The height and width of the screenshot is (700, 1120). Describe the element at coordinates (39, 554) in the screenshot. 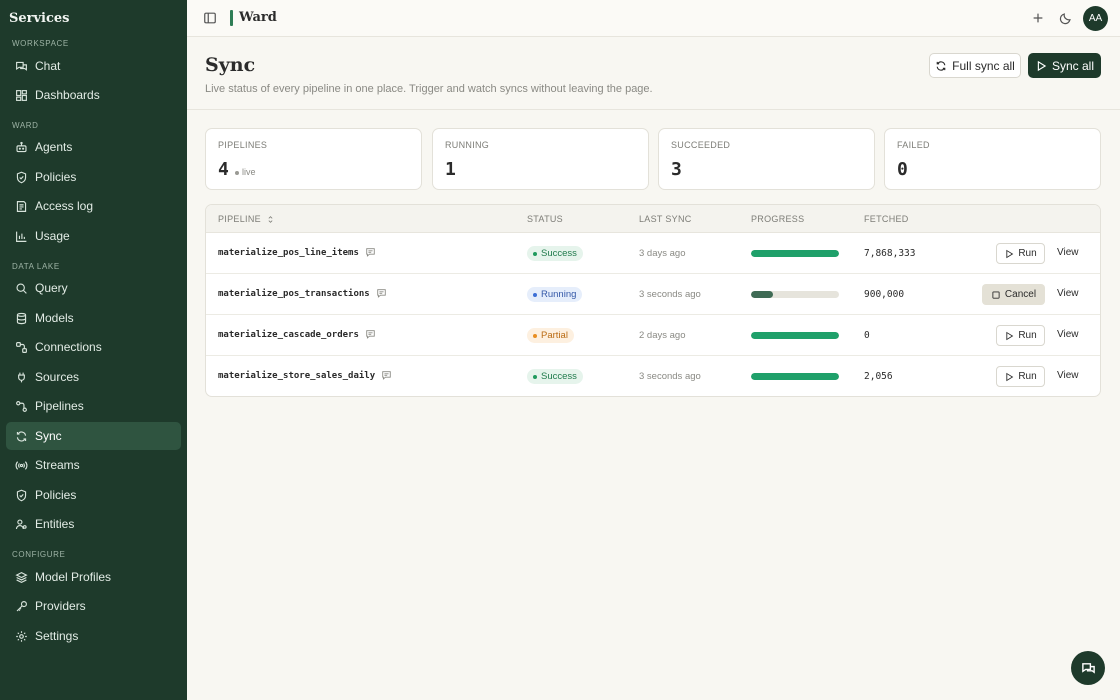

I see `section-label-configure: CONFIGURE` at that location.